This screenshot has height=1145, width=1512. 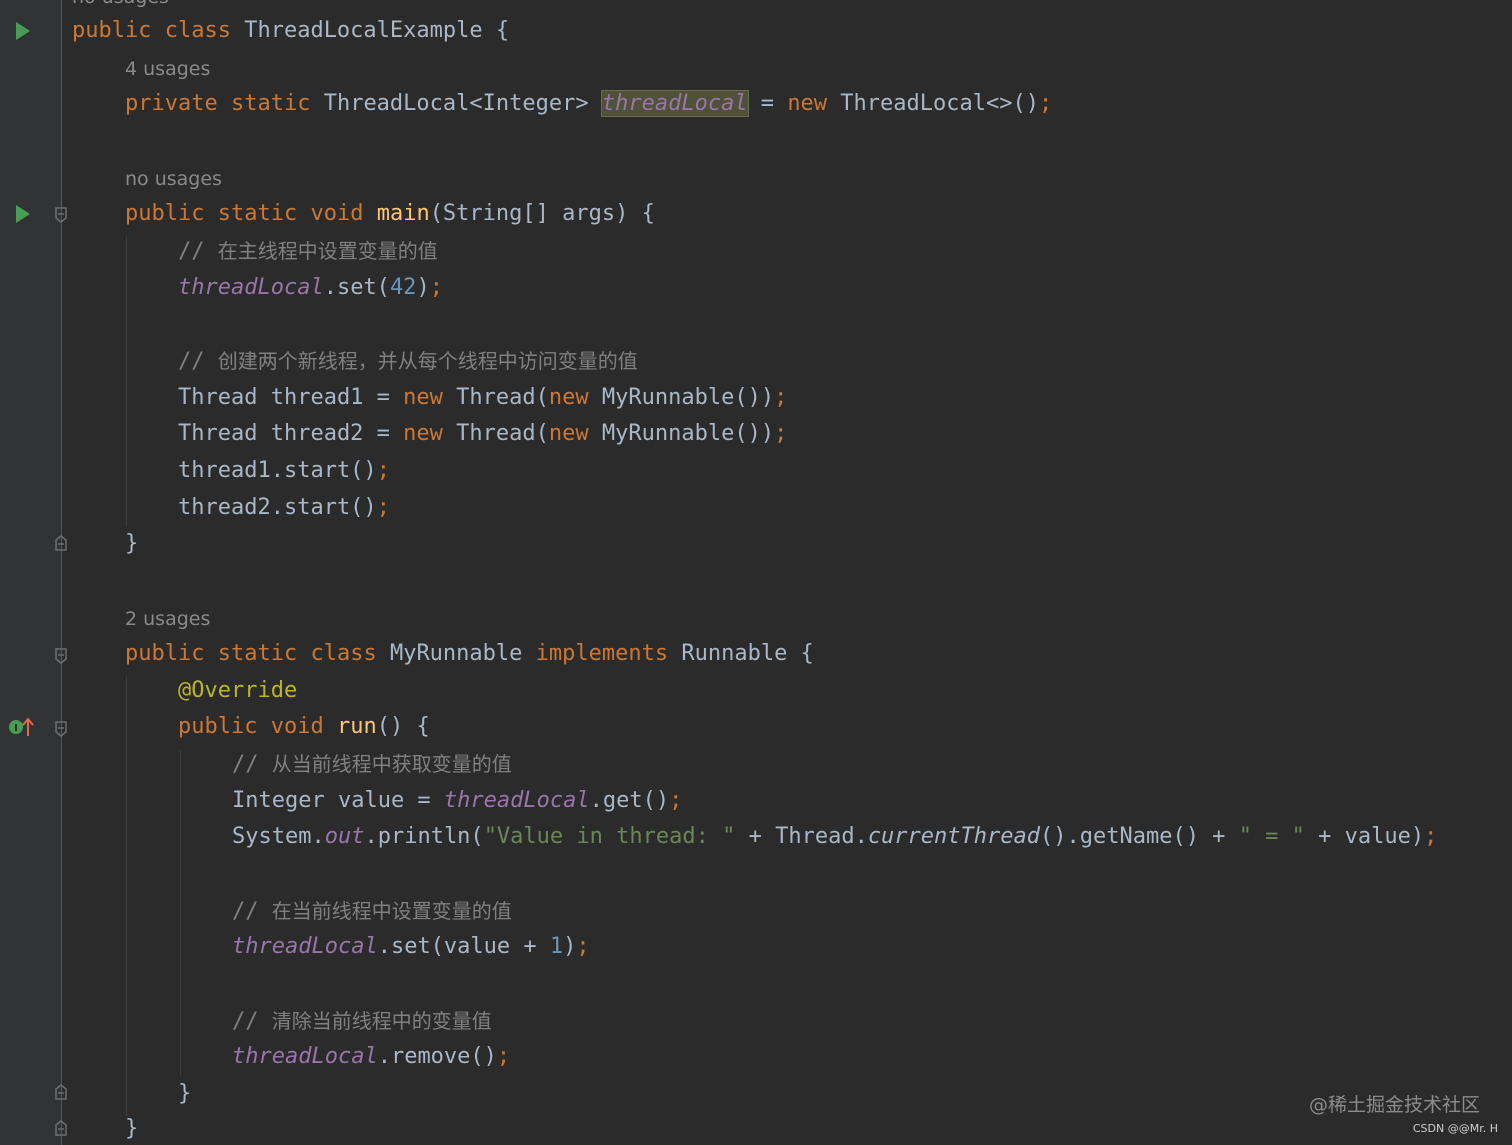 I want to click on highlighted-field: threadLocal, so click(x=674, y=103).